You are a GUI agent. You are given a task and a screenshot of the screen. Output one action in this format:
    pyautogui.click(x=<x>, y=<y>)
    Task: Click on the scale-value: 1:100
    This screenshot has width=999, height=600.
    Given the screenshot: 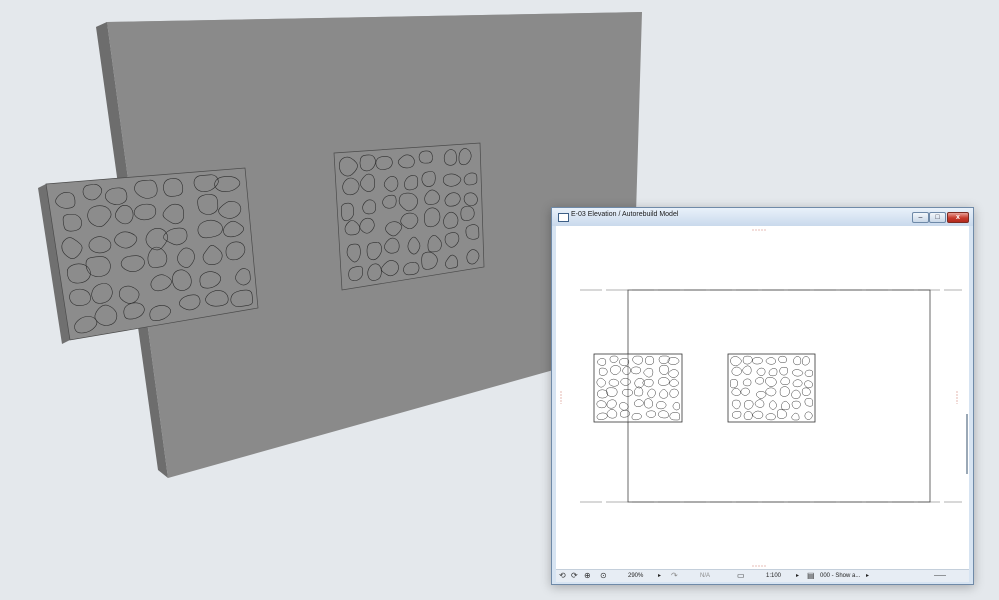 What is the action you would take?
    pyautogui.click(x=773, y=576)
    